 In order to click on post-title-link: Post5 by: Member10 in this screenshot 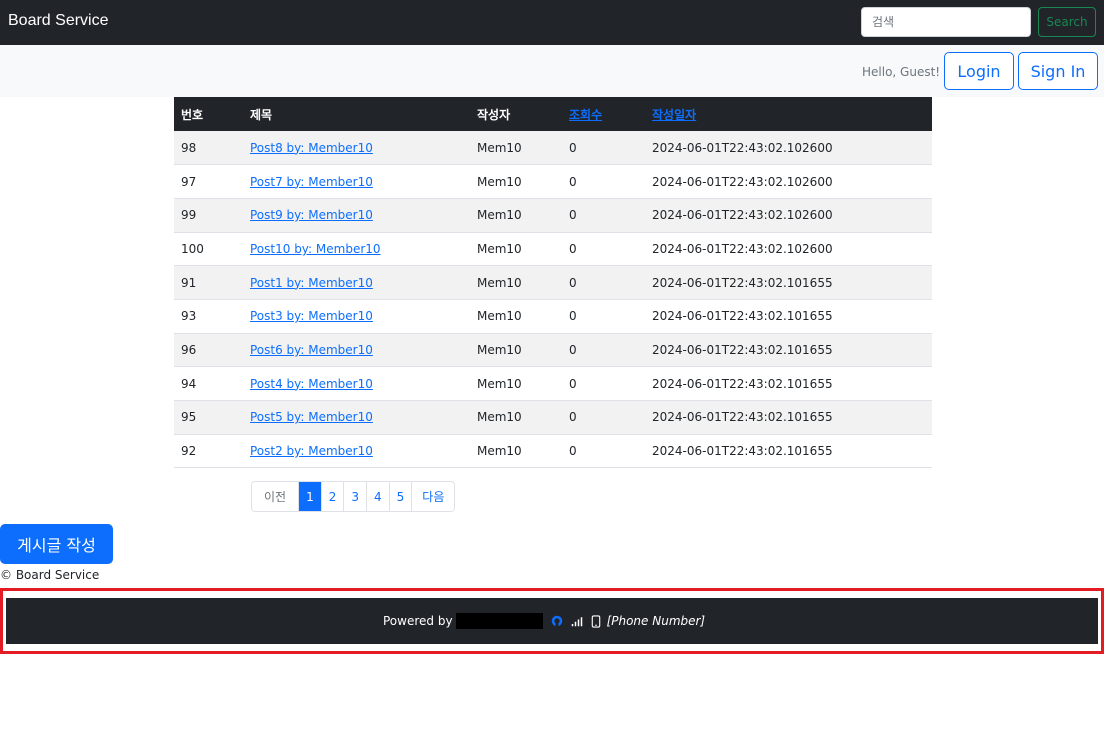, I will do `click(311, 417)`.